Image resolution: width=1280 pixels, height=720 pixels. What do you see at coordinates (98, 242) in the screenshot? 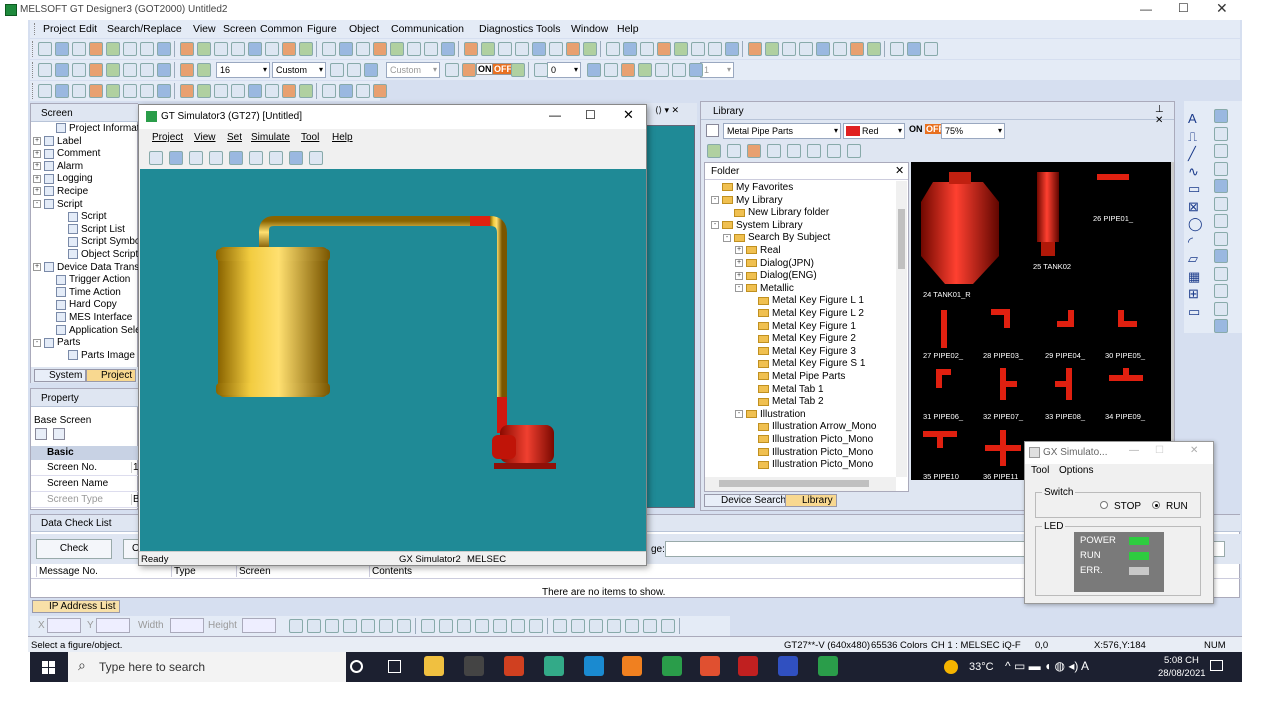
I see `screen-tree-item: Script Symbol` at bounding box center [98, 242].